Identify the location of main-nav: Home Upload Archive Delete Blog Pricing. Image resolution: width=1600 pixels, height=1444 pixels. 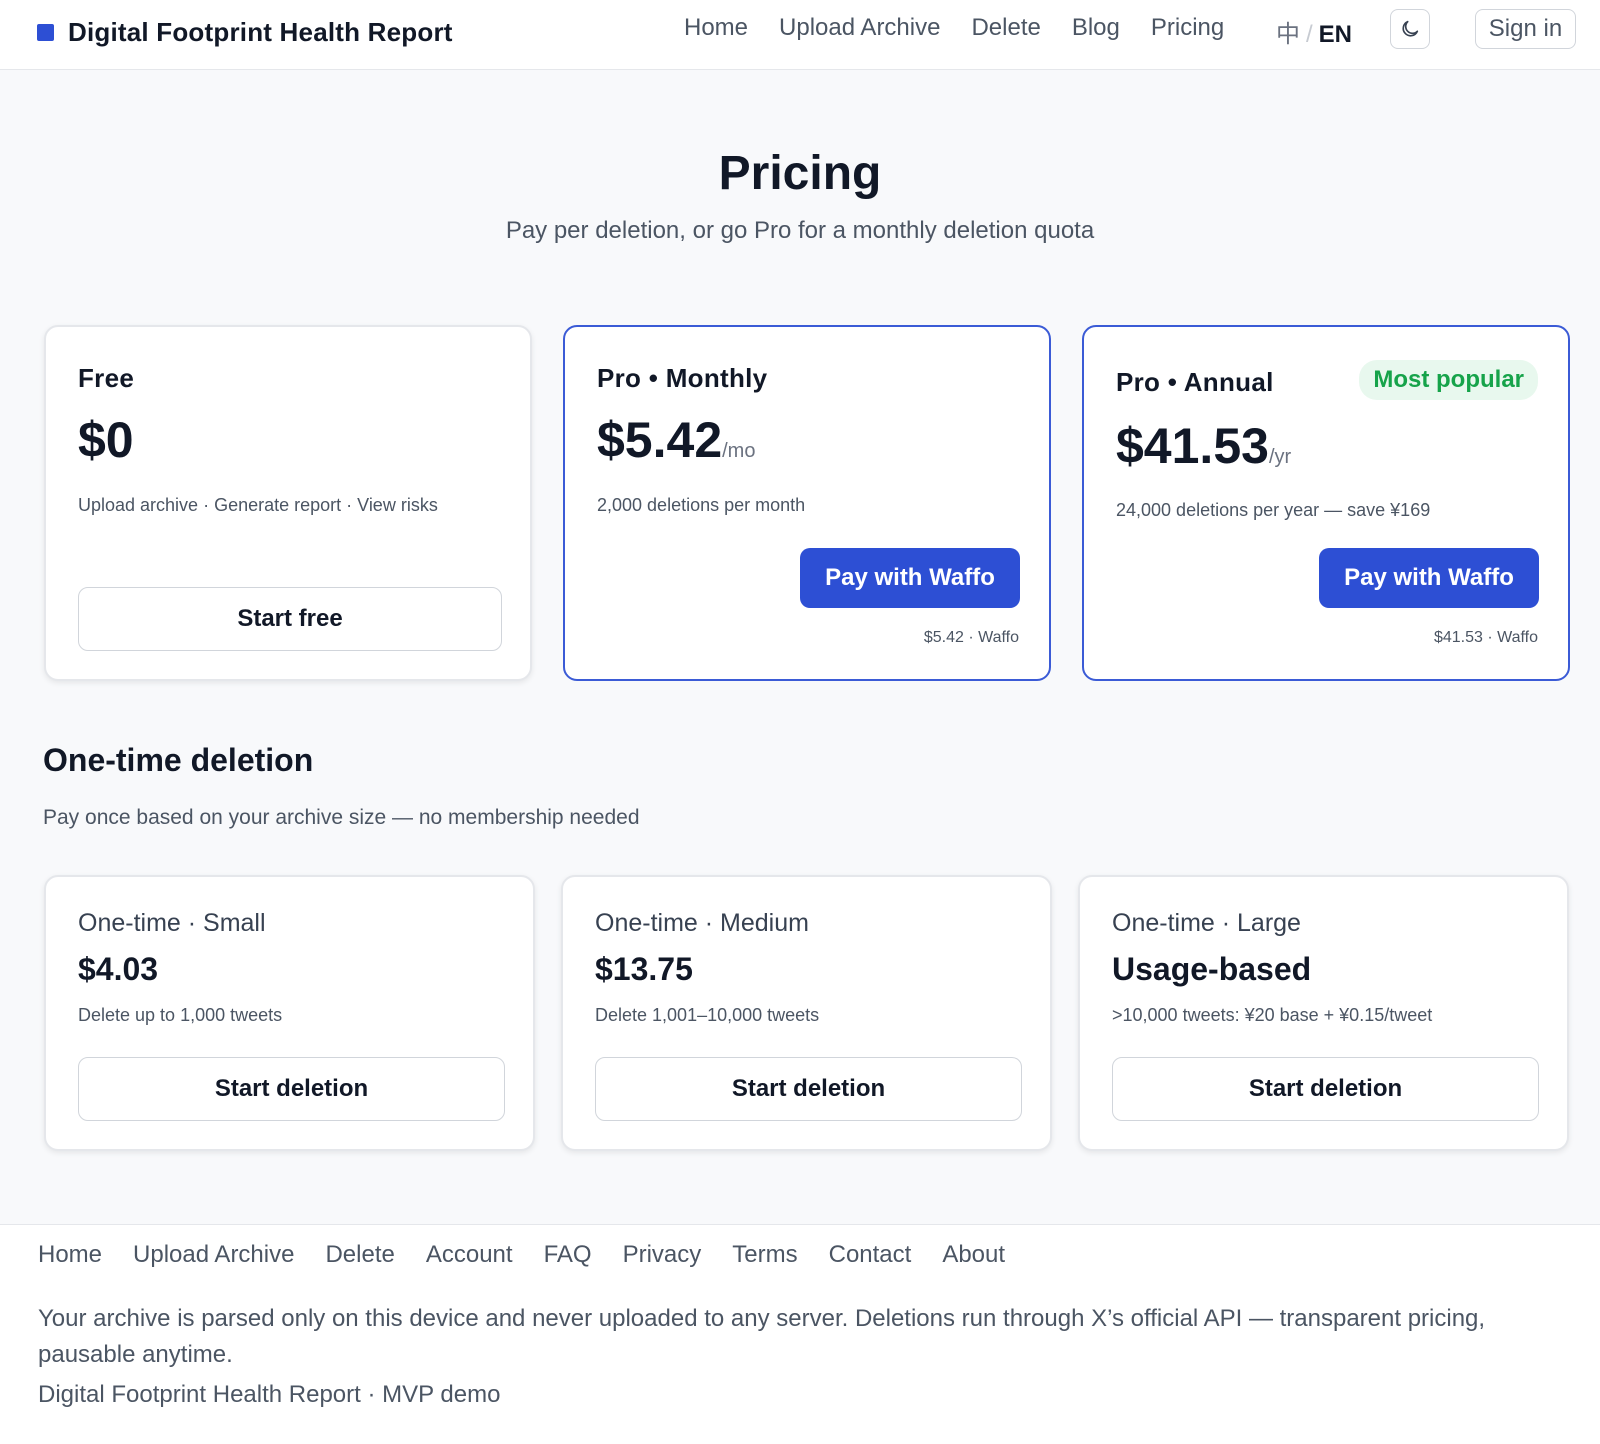
(969, 28).